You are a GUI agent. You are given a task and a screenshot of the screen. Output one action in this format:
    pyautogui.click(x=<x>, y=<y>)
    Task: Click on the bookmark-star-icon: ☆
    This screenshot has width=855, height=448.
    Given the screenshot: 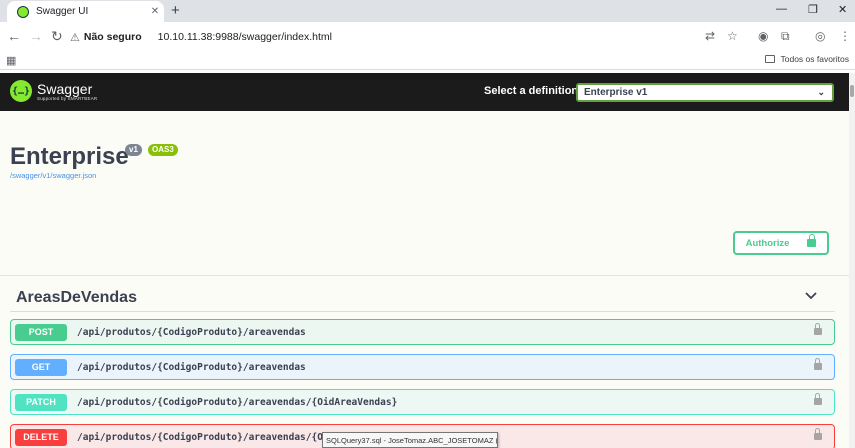 What is the action you would take?
    pyautogui.click(x=732, y=36)
    